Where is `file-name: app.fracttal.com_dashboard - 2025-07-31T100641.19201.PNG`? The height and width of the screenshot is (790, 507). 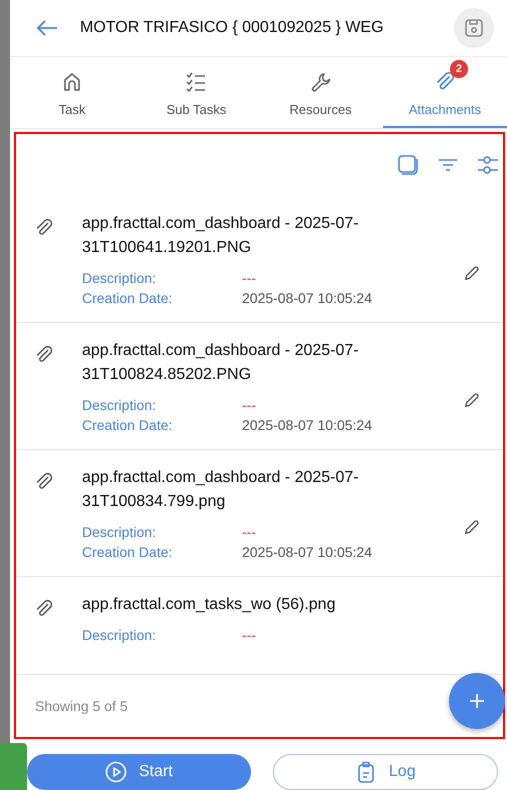
file-name: app.fracttal.com_dashboard - 2025-07-31T100641.19201.PNG is located at coordinates (221, 236).